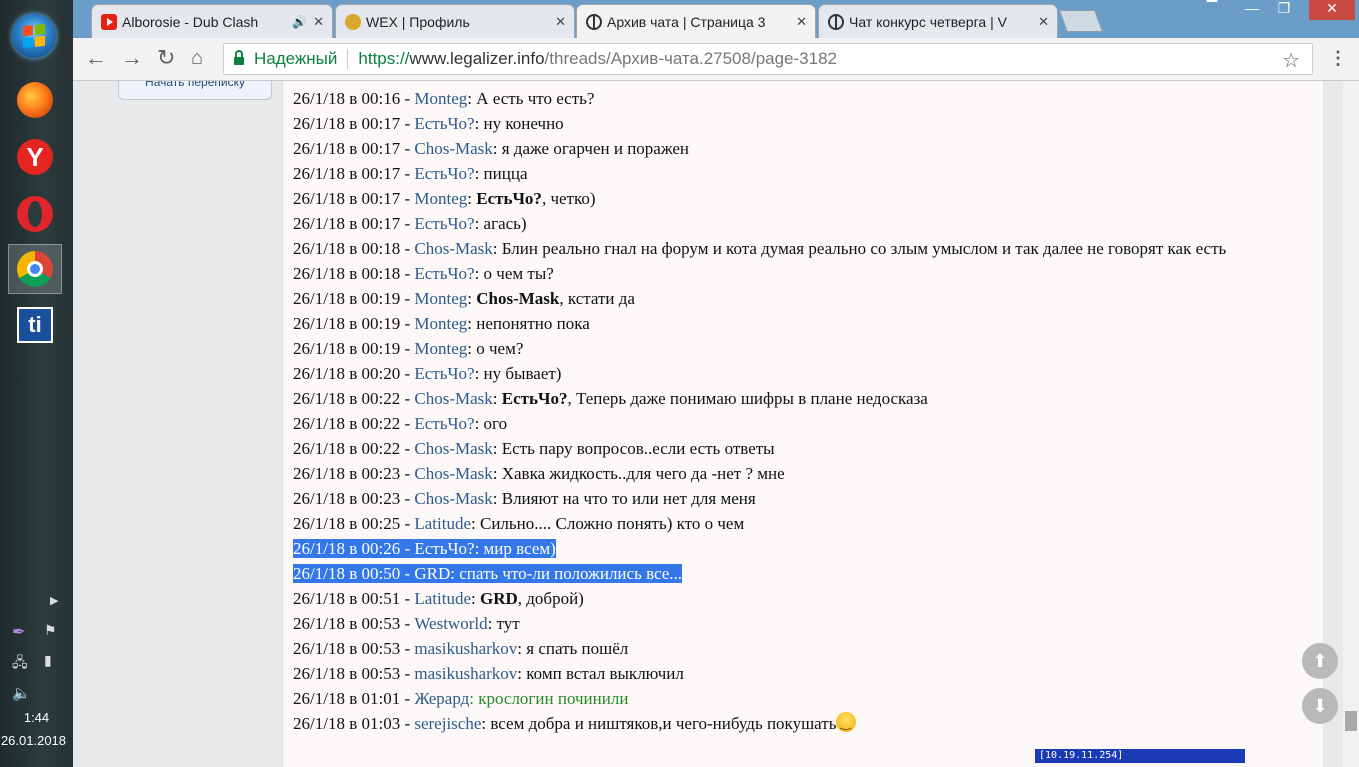  What do you see at coordinates (1252, 10) in the screenshot?
I see `minimize-button: —` at bounding box center [1252, 10].